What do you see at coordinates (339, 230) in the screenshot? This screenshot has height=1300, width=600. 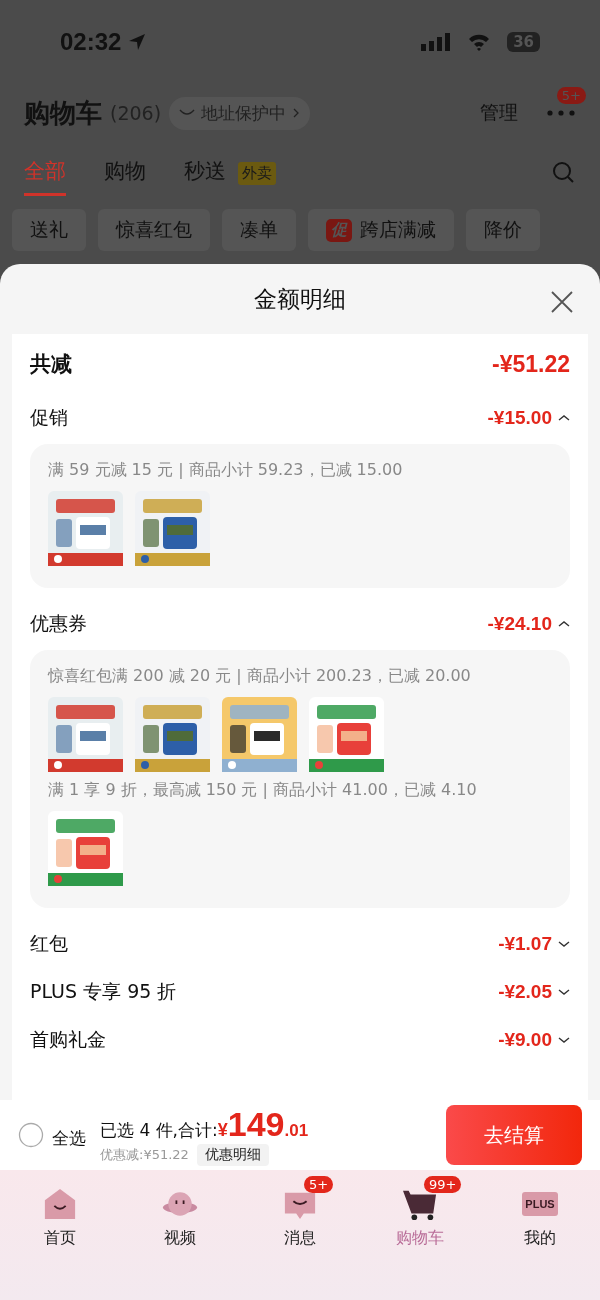 I see `promo-tag: 促` at bounding box center [339, 230].